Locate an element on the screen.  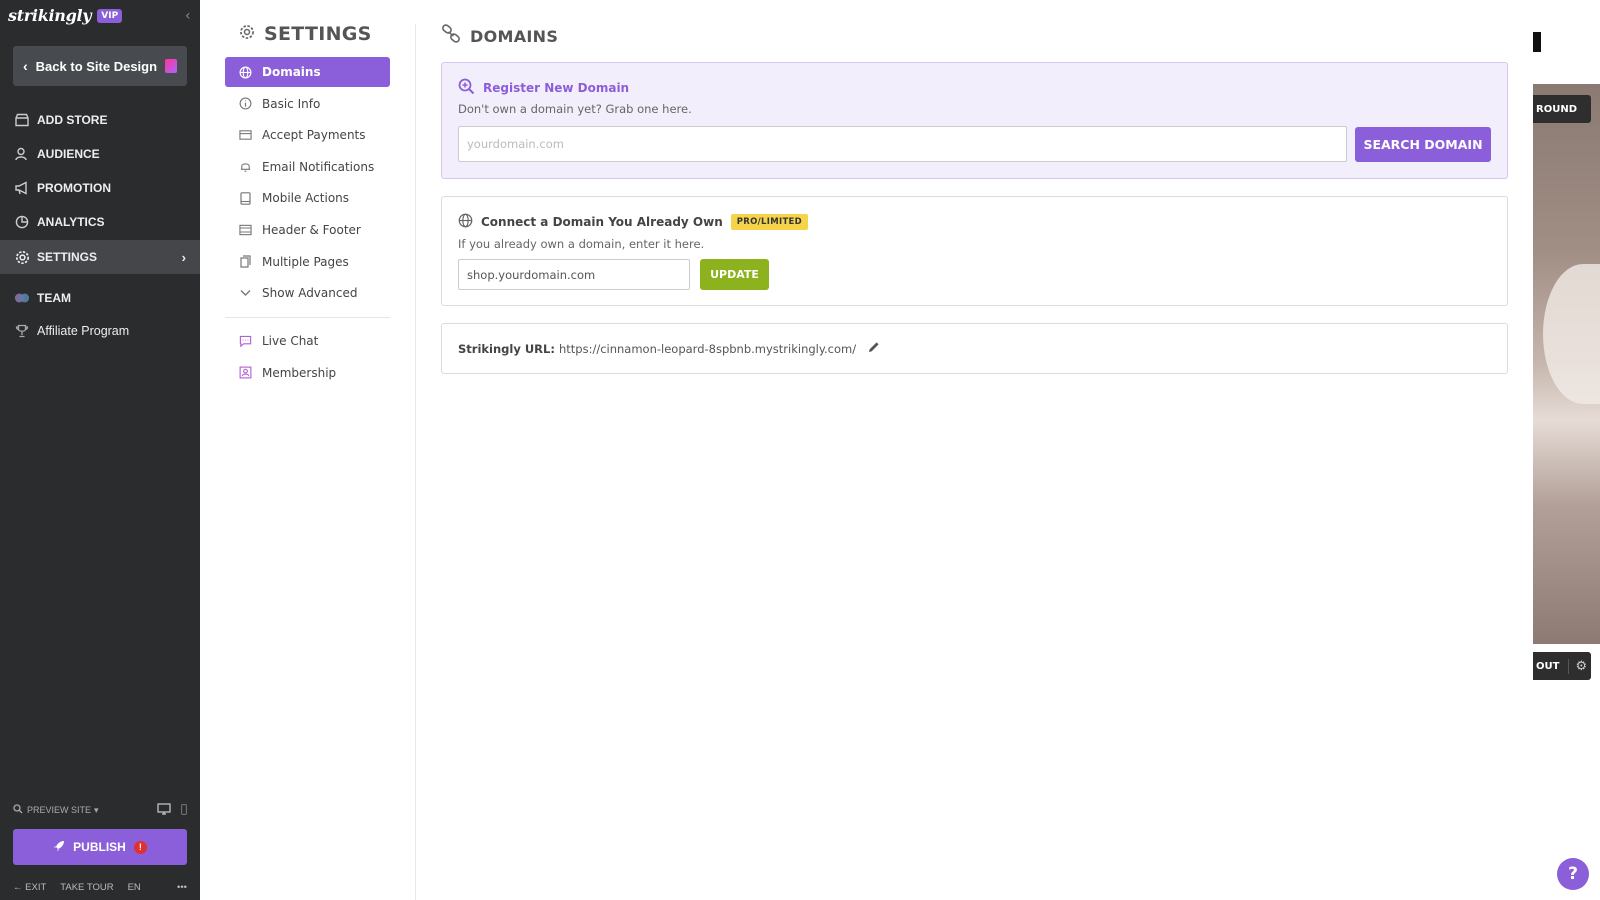
connect-heading-text: Connect a Domain You Already Own is located at coordinates (602, 222).